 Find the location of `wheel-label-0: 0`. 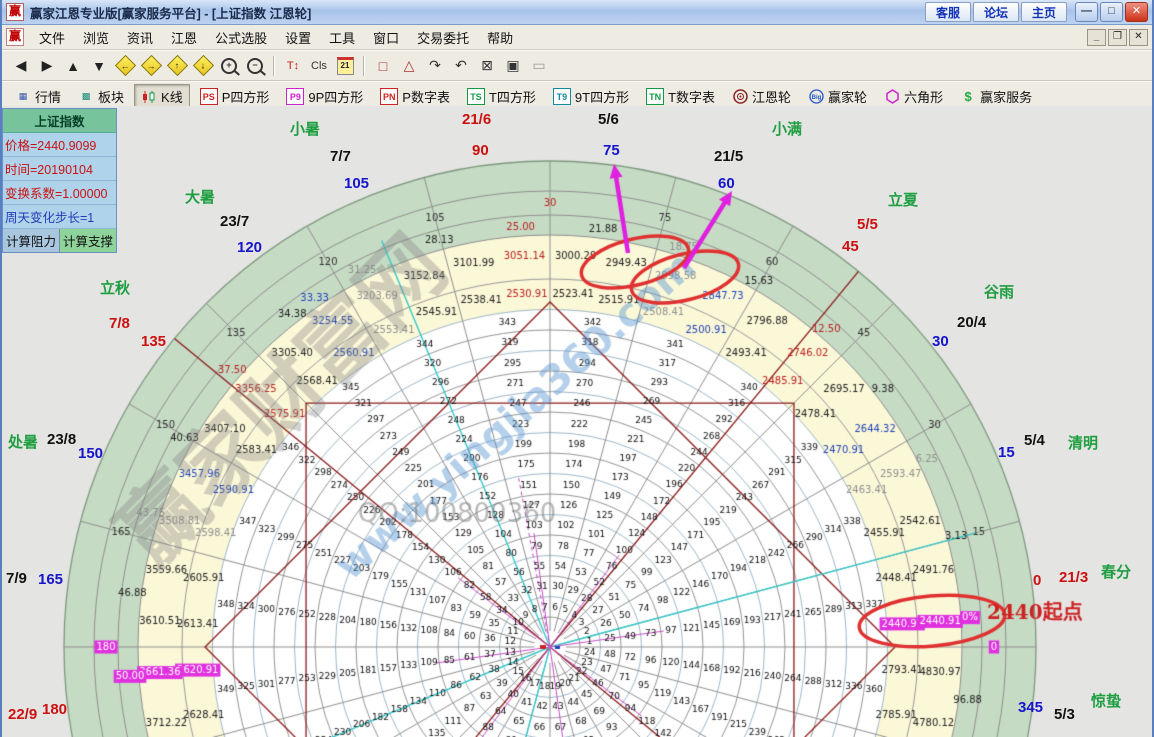

wheel-label-0: 0 is located at coordinates (1037, 580).